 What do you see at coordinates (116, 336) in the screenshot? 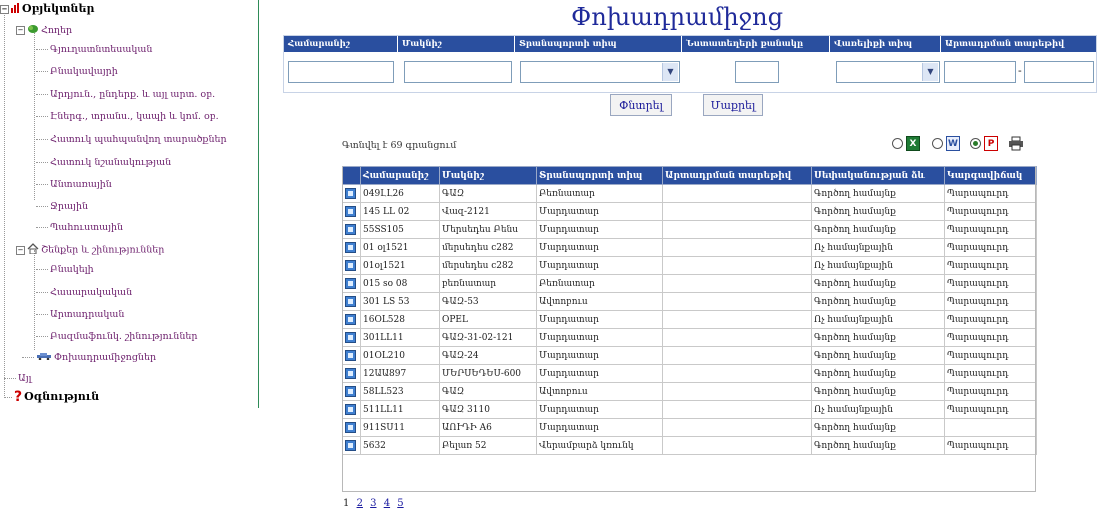
I see `tree-item-multifunctional: Բազմաֆունկ. շինություններ` at bounding box center [116, 336].